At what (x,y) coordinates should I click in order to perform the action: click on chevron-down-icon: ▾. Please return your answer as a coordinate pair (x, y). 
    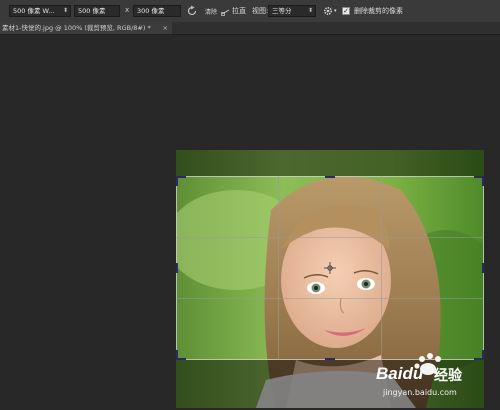
    Looking at the image, I should click on (335, 11).